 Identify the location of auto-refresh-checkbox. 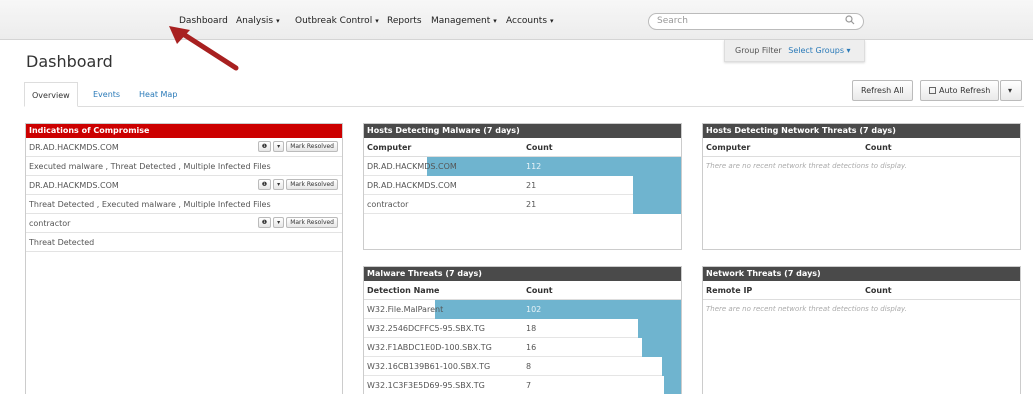
(932, 90).